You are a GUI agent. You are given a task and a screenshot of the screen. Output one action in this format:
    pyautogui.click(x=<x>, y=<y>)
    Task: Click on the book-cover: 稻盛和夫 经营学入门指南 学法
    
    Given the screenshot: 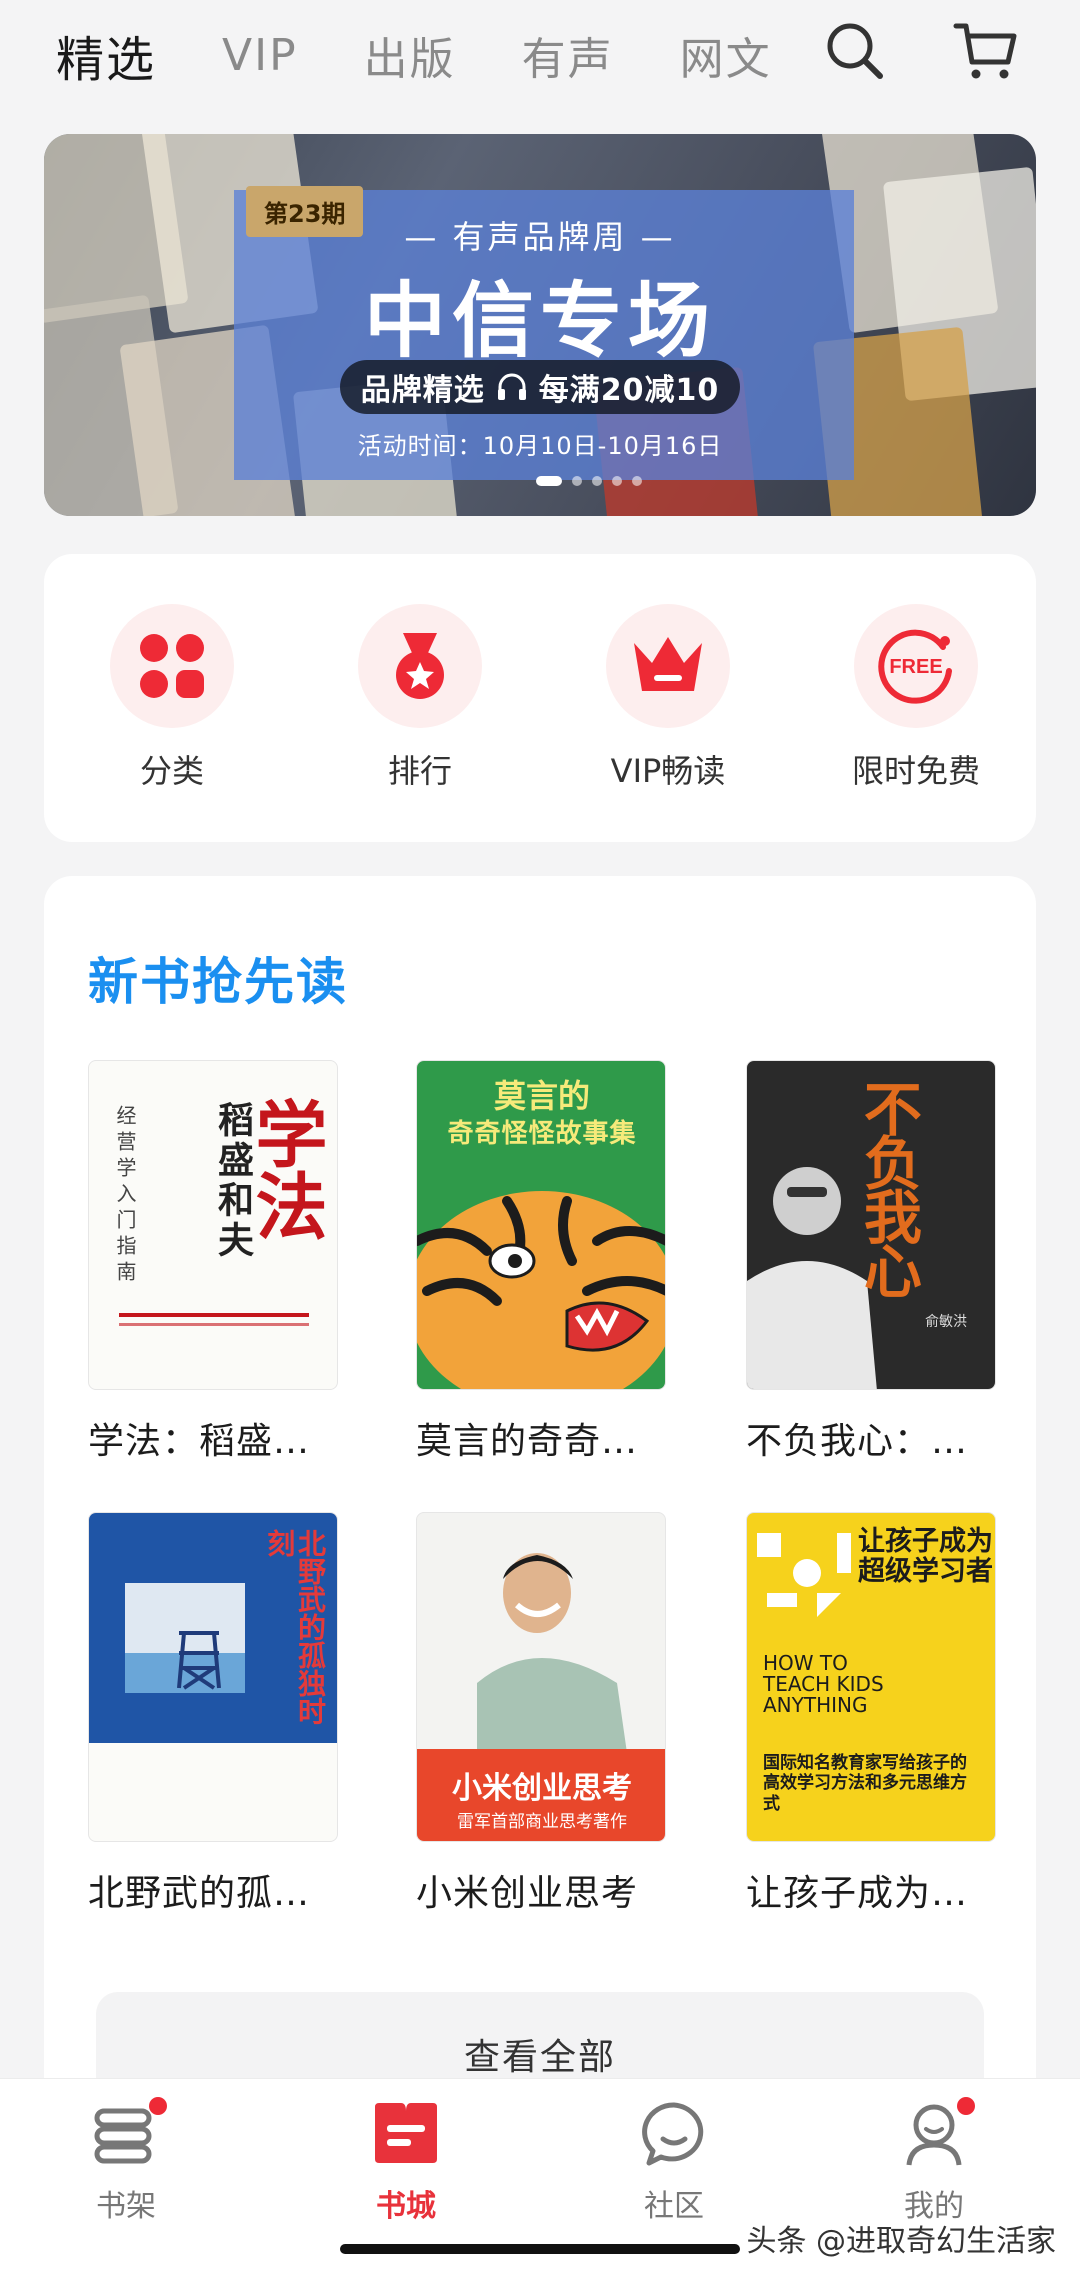 What is the action you would take?
    pyautogui.click(x=213, y=1225)
    